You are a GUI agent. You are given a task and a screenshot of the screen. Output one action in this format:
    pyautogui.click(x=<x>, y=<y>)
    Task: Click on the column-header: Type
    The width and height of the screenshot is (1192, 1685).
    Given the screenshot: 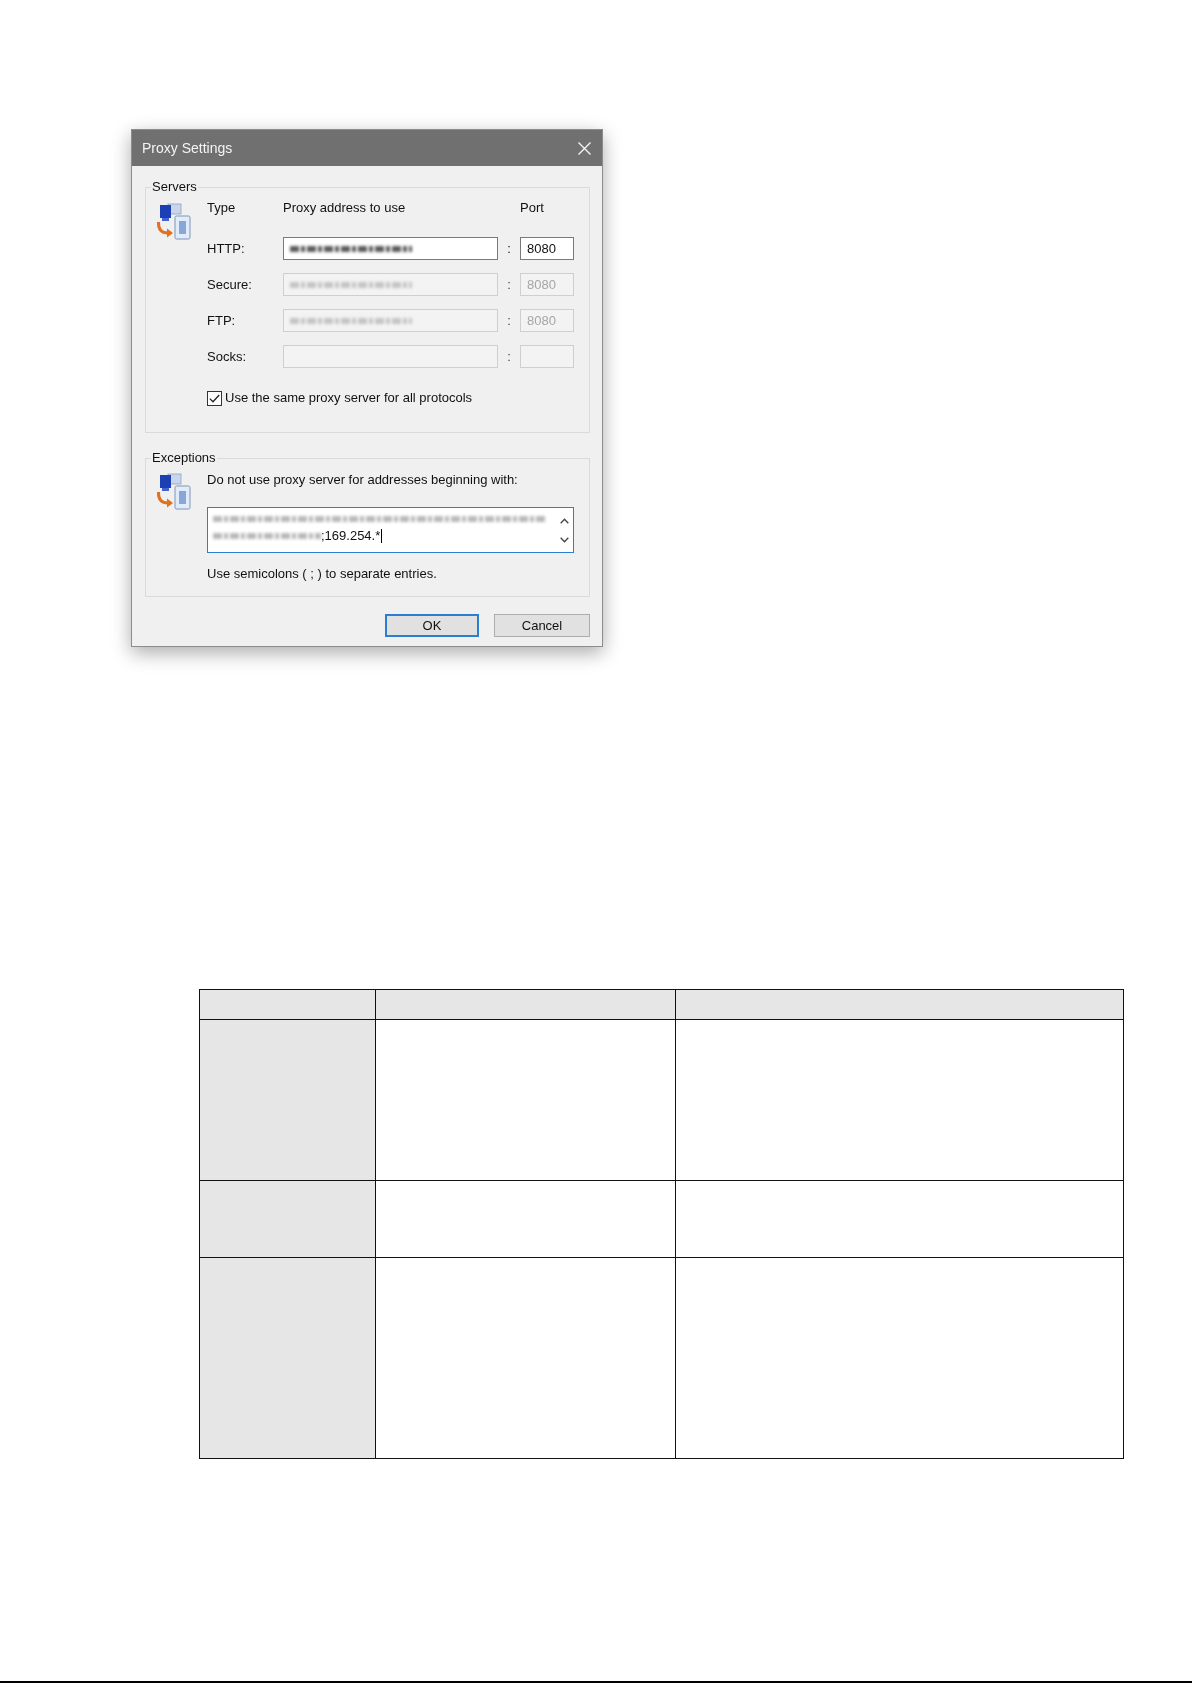 What is the action you would take?
    pyautogui.click(x=222, y=208)
    